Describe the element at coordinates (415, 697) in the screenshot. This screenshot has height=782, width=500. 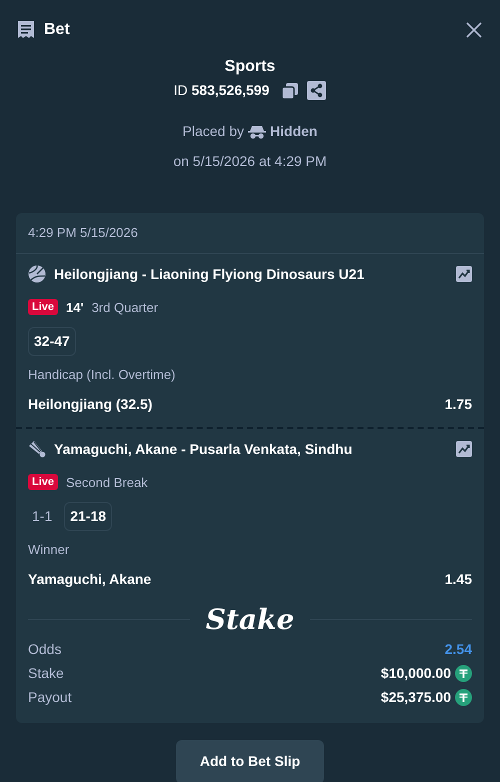
I see `amount: $25,375.00` at that location.